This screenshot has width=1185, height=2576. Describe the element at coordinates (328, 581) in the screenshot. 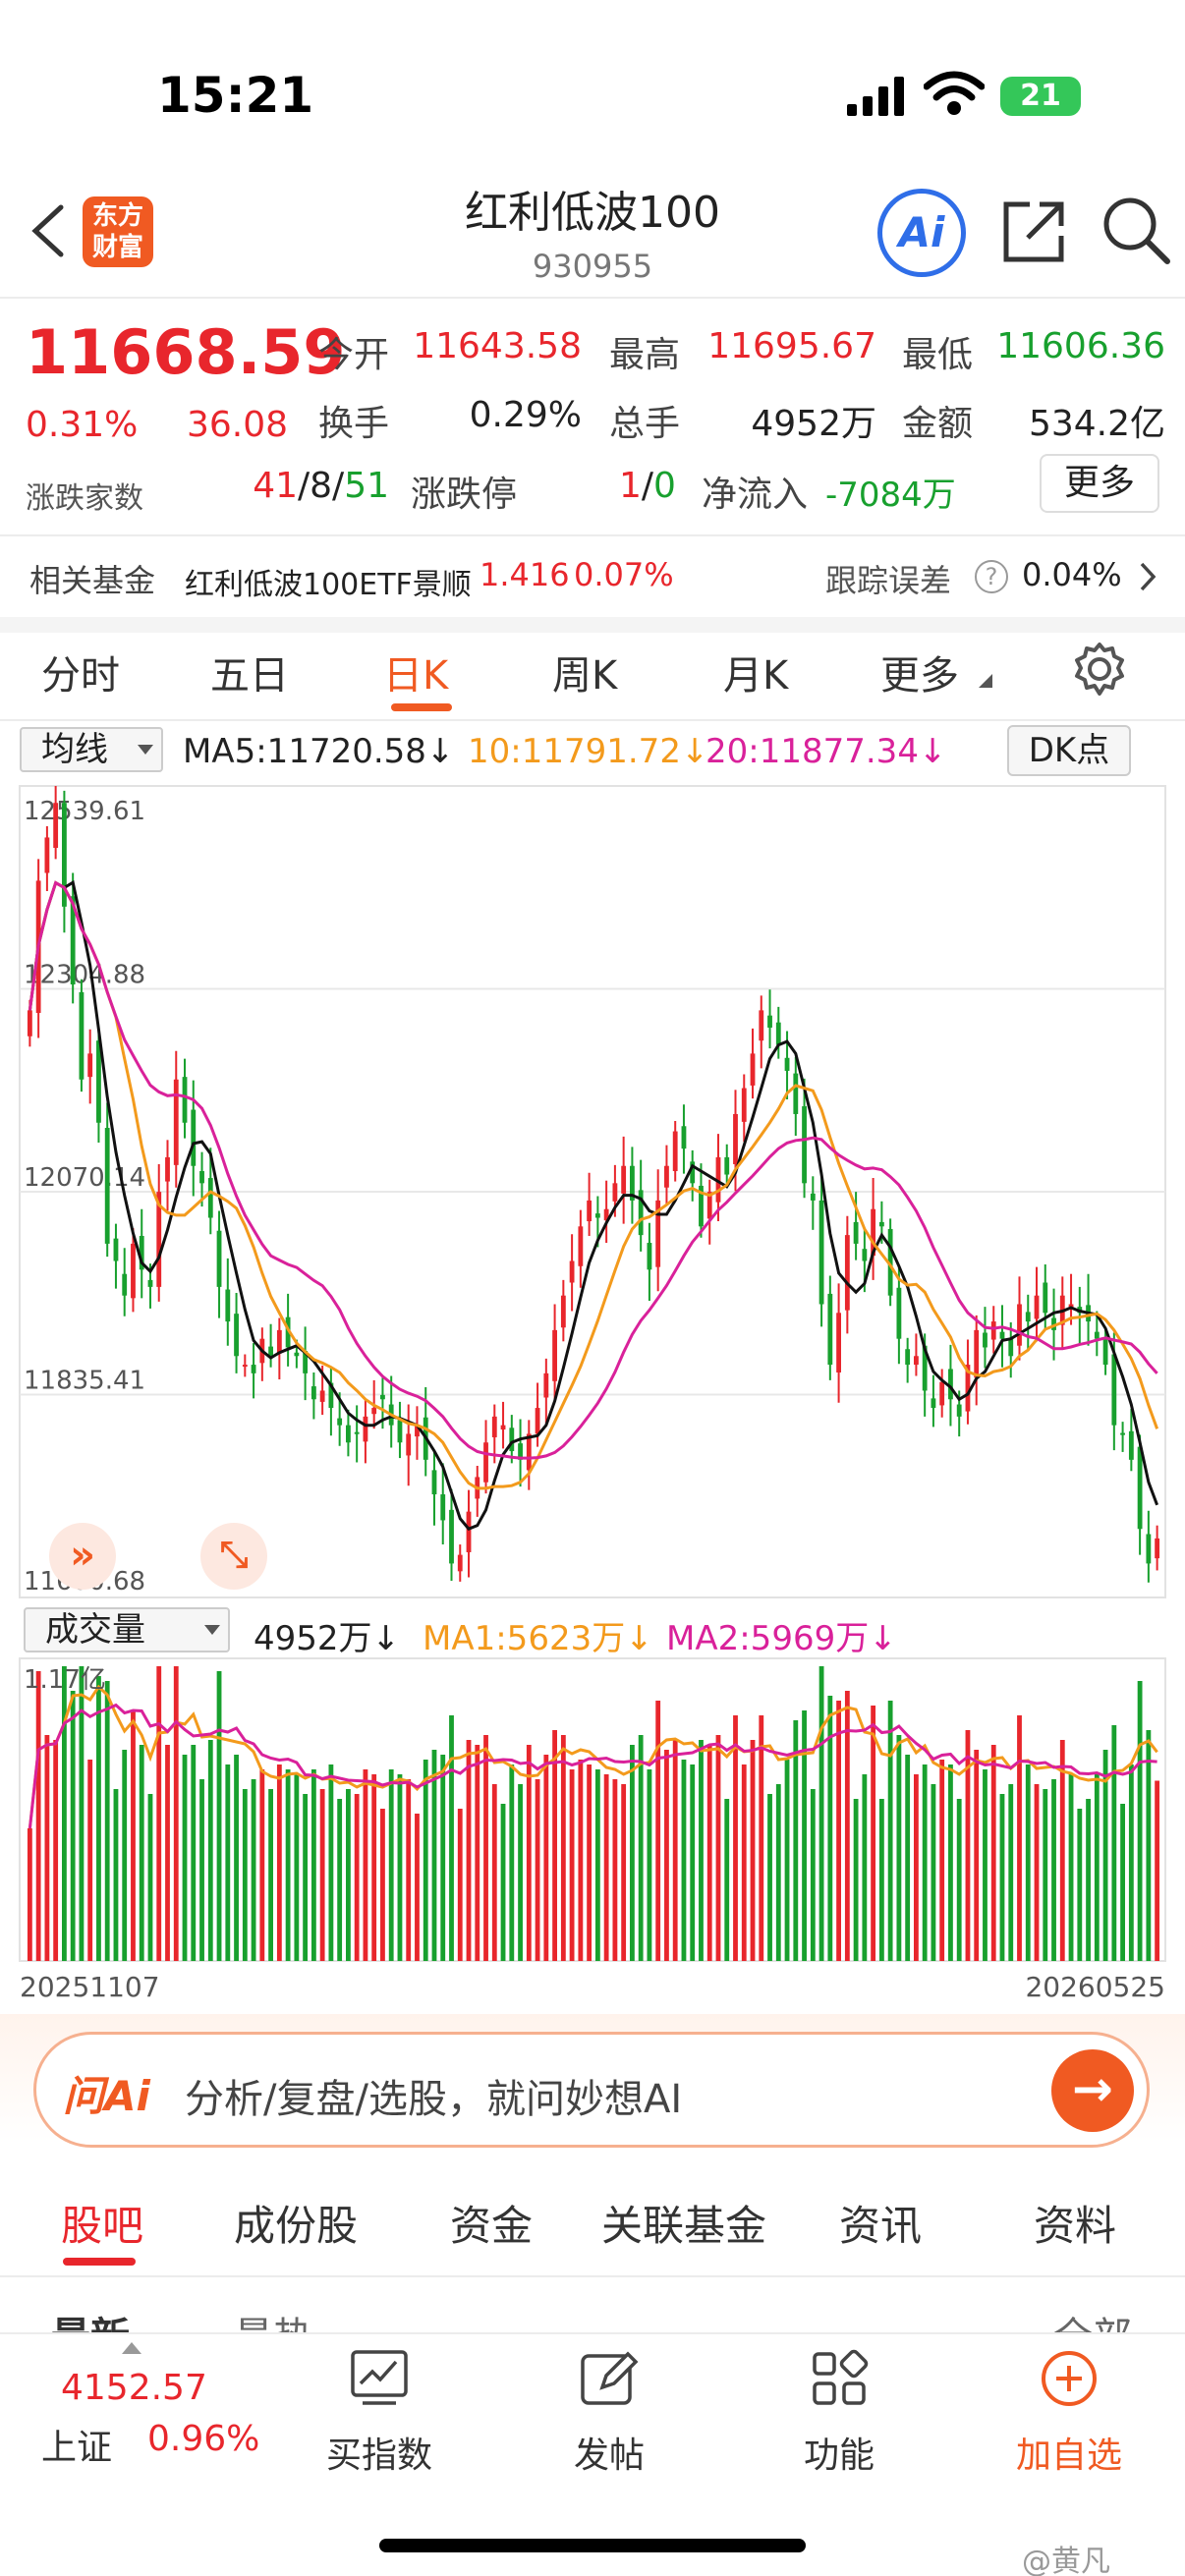

I see `related-fund-name: 红利低波100ETF景顺` at that location.